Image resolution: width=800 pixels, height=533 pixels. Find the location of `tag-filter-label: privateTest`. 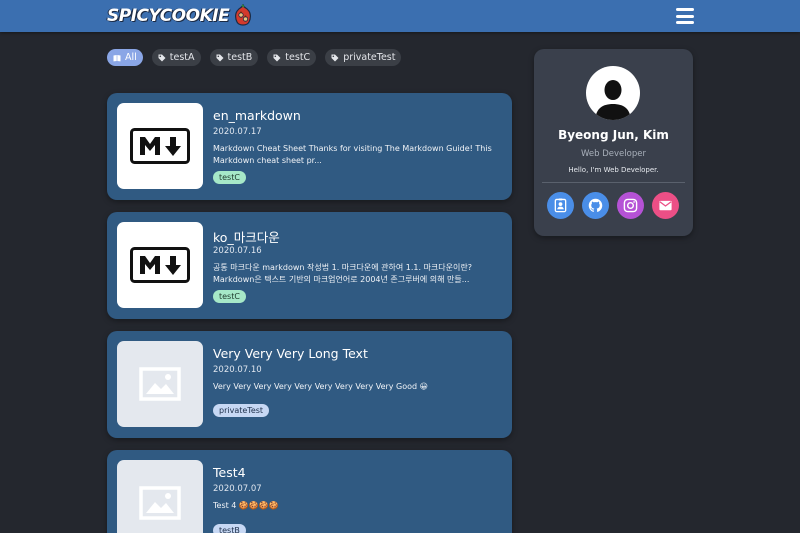

tag-filter-label: privateTest is located at coordinates (369, 57).